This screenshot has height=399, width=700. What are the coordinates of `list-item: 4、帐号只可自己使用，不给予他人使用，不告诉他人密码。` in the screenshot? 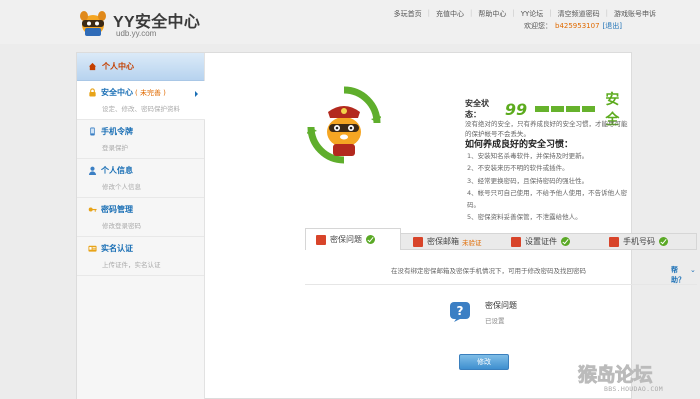 It's located at (547, 199).